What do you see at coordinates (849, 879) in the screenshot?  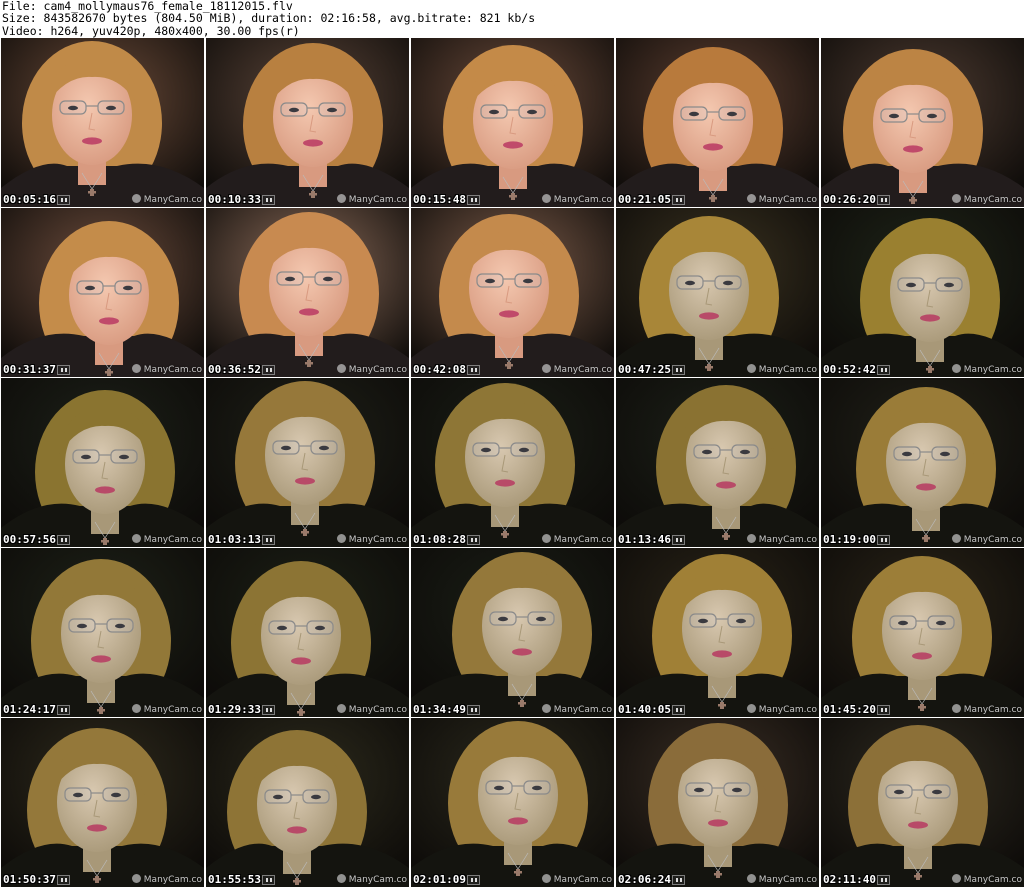 I see `frame-timestamp: 02:11:40` at bounding box center [849, 879].